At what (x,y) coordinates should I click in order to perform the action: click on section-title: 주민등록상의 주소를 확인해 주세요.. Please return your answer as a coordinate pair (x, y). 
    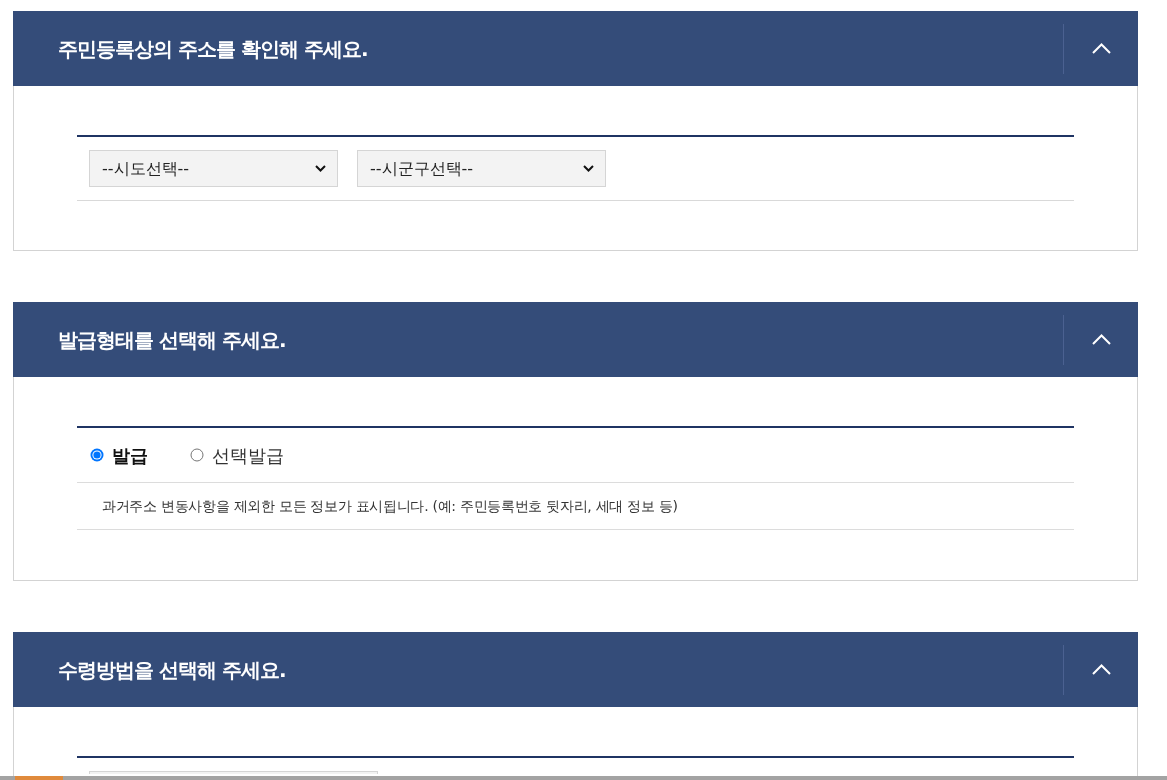
    Looking at the image, I should click on (213, 49).